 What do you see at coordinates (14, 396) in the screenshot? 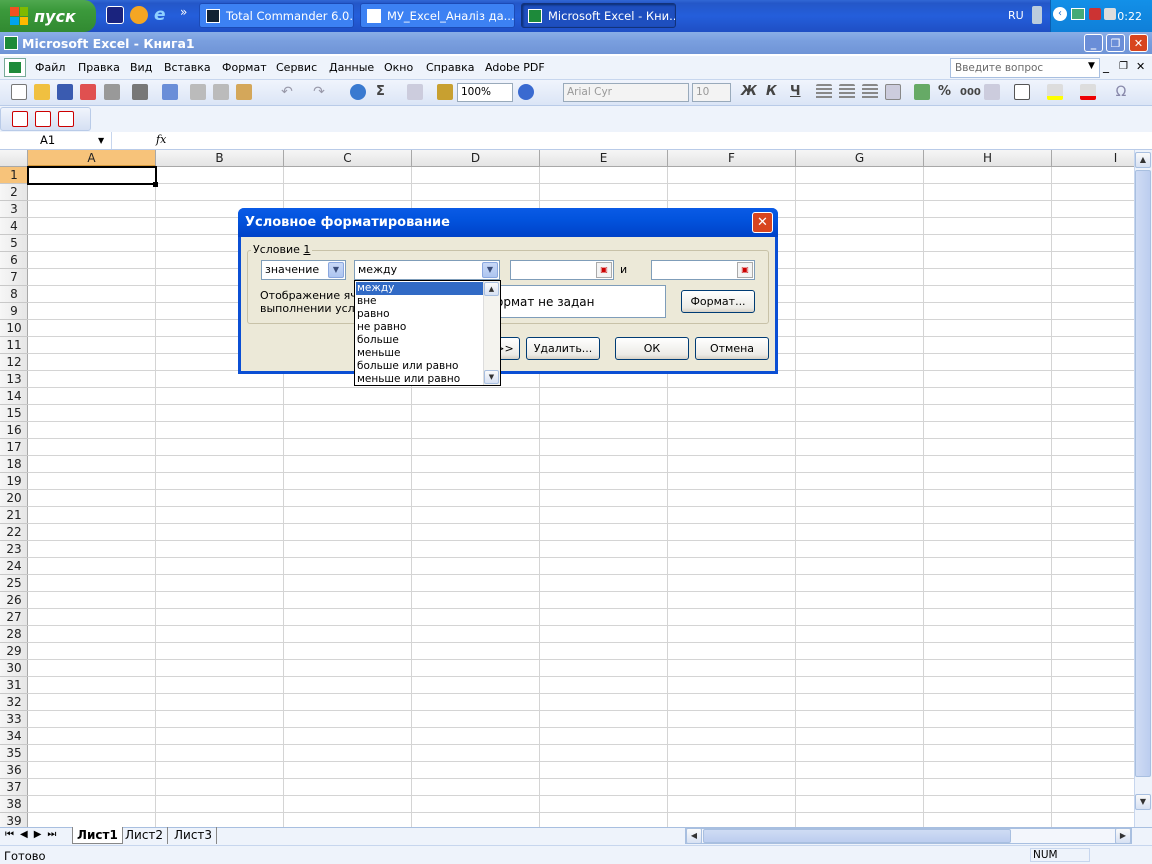
I see `row-header: 14` at bounding box center [14, 396].